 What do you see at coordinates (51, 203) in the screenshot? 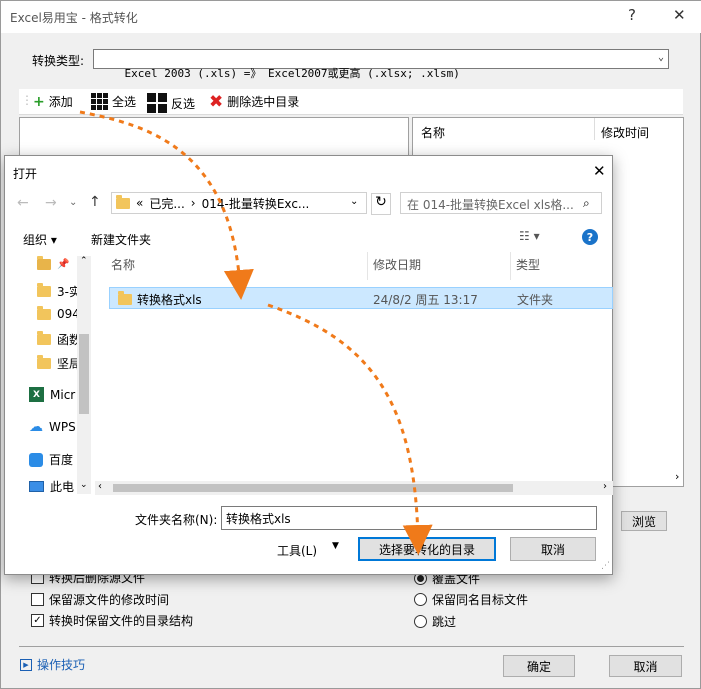
I see `forward-icon: →` at bounding box center [51, 203].